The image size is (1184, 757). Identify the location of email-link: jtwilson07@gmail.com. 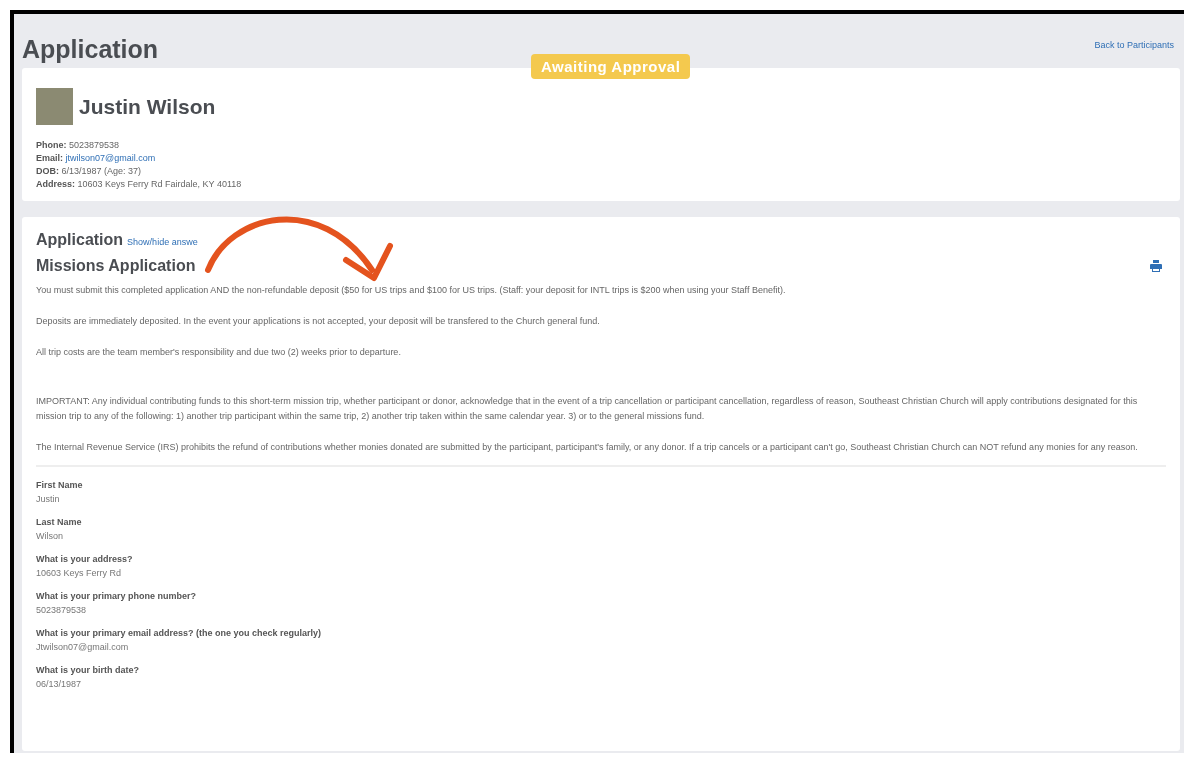
(110, 158).